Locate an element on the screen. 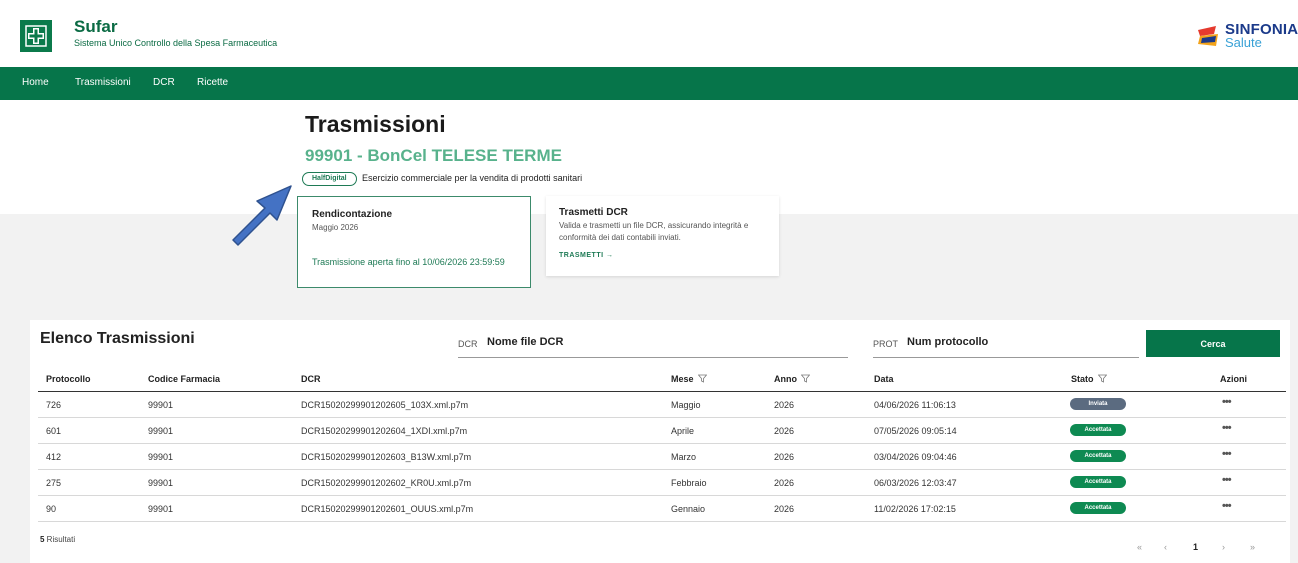 The image size is (1298, 563). dcr-search-prefix: DCR is located at coordinates (468, 344).